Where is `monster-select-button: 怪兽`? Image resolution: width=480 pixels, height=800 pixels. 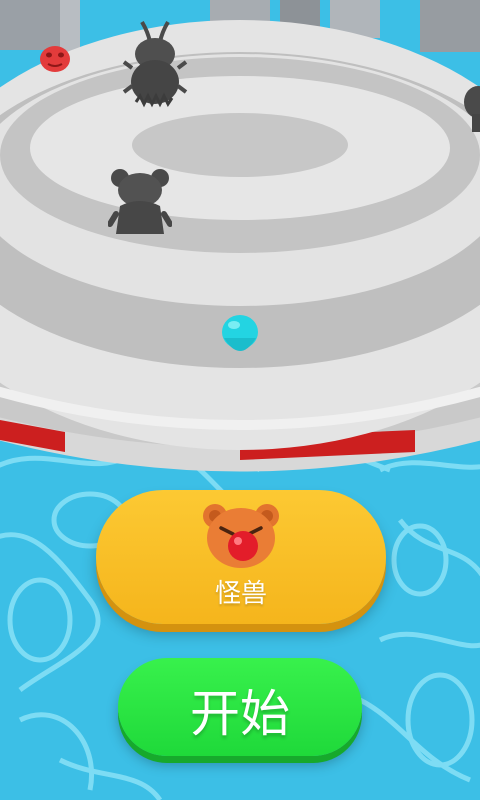
monster-select-button: 怪兽 is located at coordinates (241, 557).